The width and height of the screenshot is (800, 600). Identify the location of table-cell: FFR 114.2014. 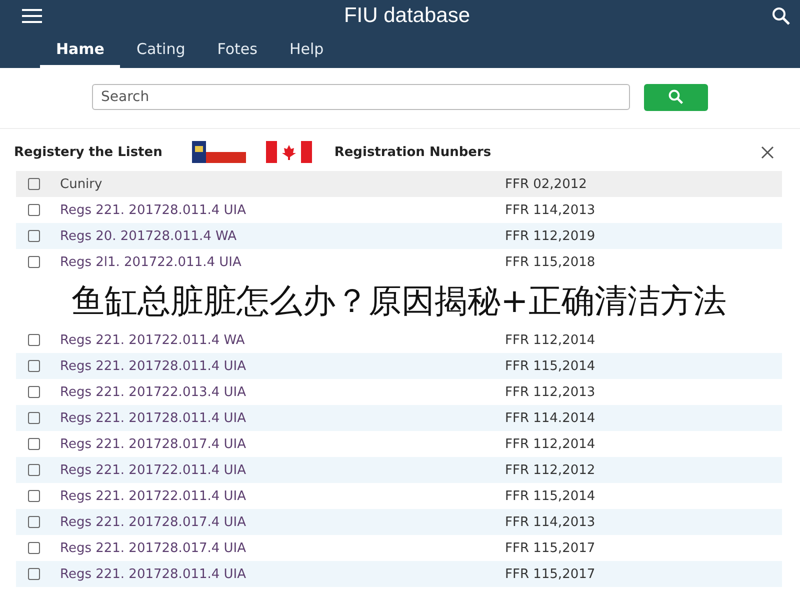
(550, 418).